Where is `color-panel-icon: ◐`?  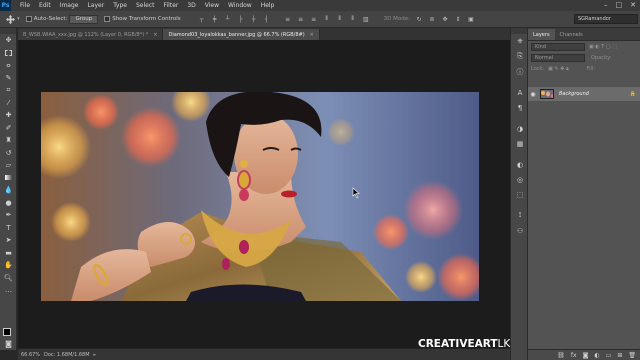 color-panel-icon: ◐ is located at coordinates (520, 164).